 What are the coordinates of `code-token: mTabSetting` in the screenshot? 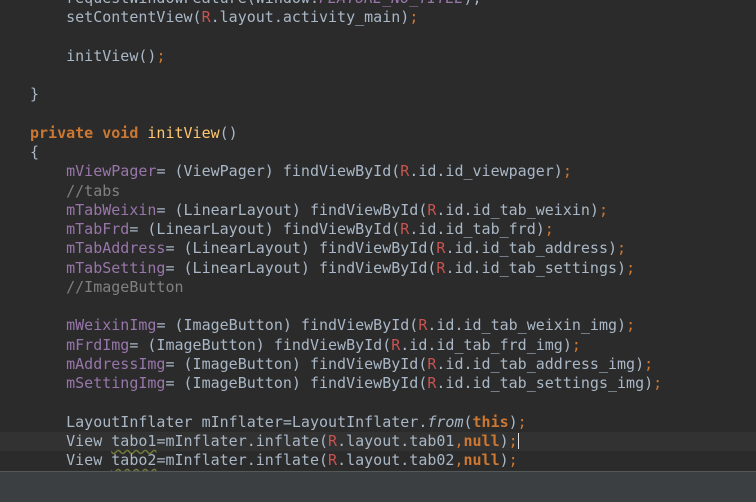 It's located at (98, 267).